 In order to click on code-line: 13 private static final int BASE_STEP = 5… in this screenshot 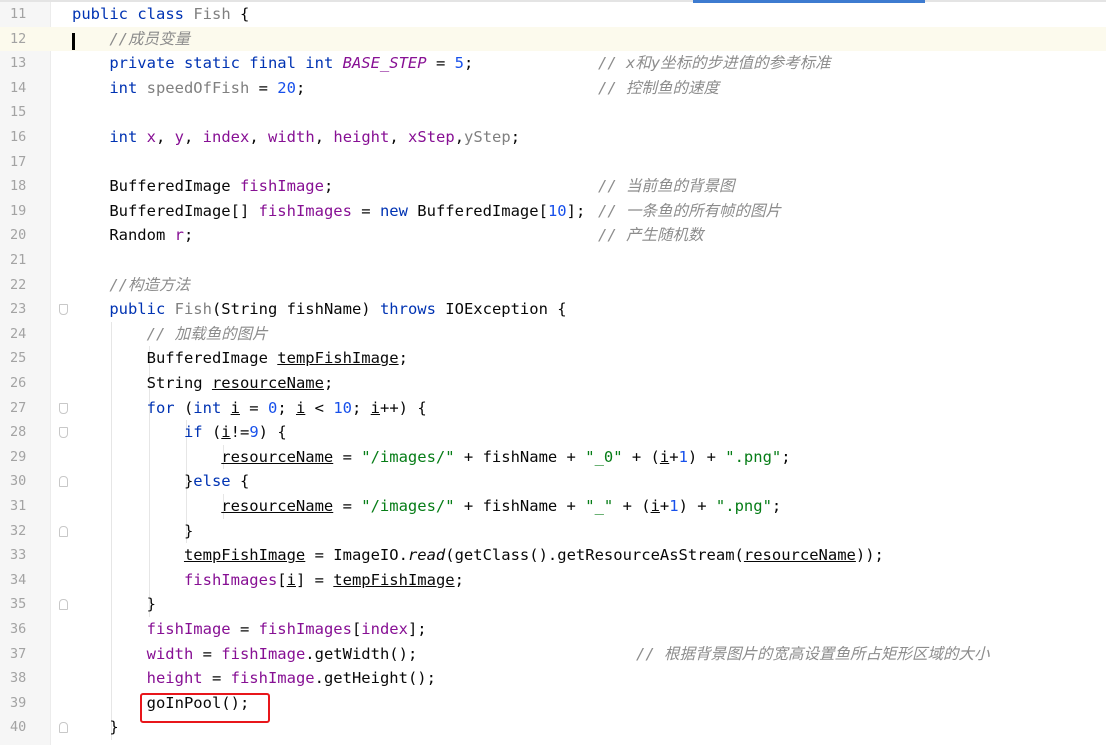, I will do `click(553, 63)`.